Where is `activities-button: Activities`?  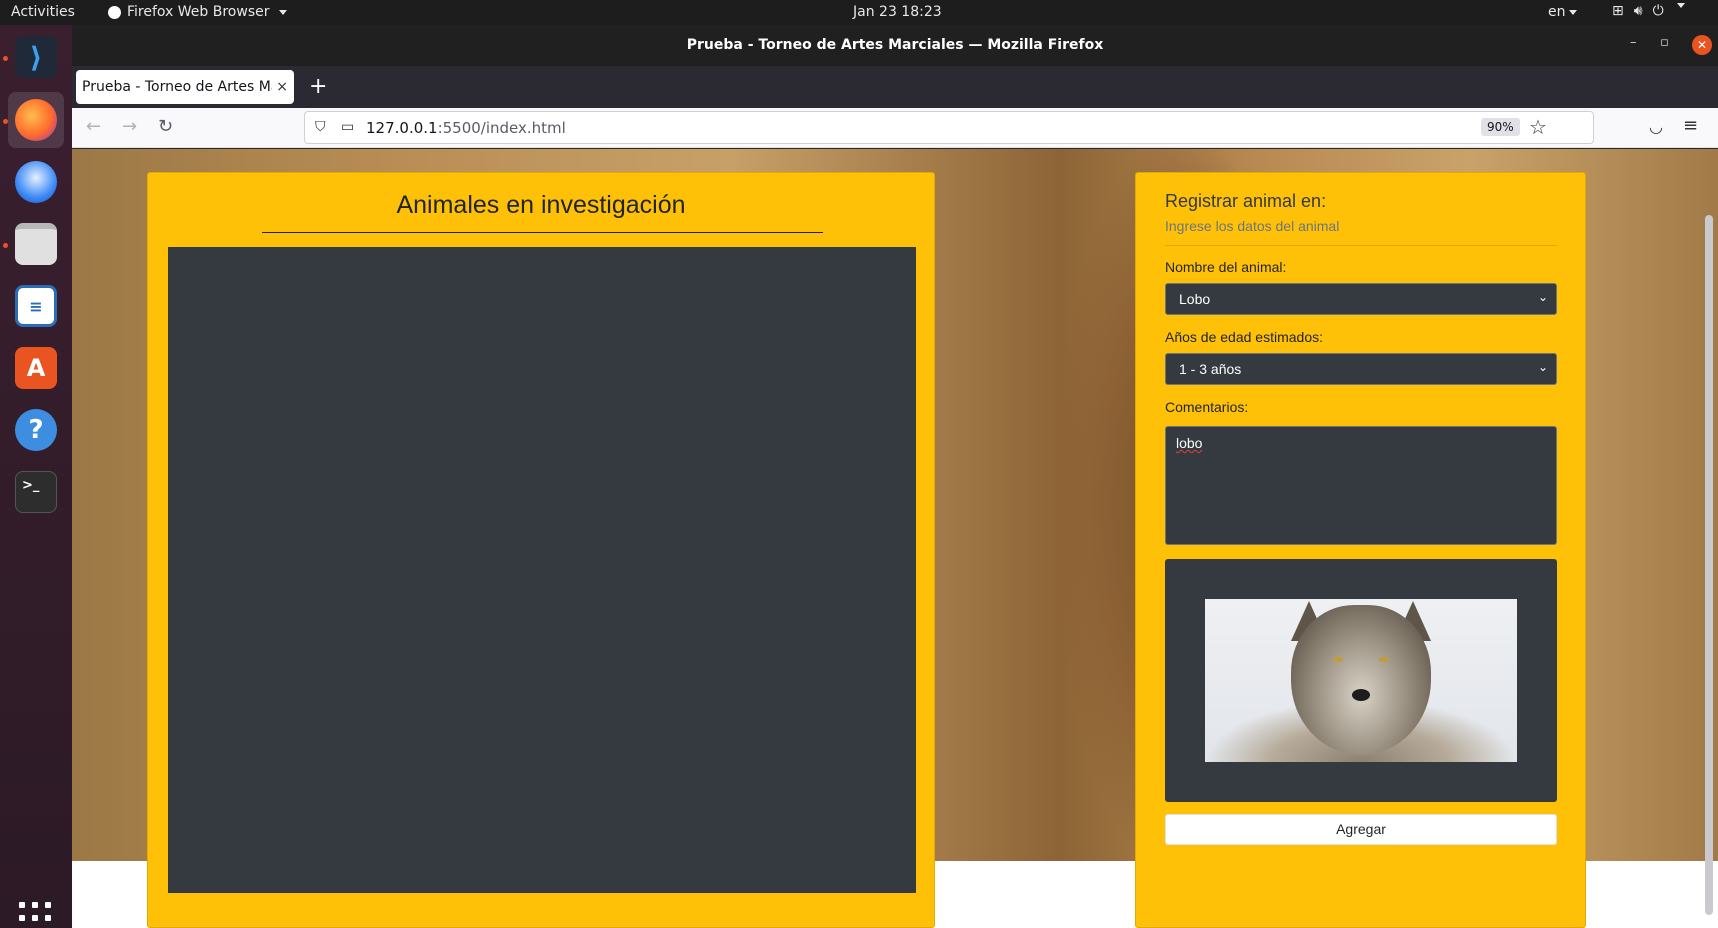
activities-button: Activities is located at coordinates (43, 12).